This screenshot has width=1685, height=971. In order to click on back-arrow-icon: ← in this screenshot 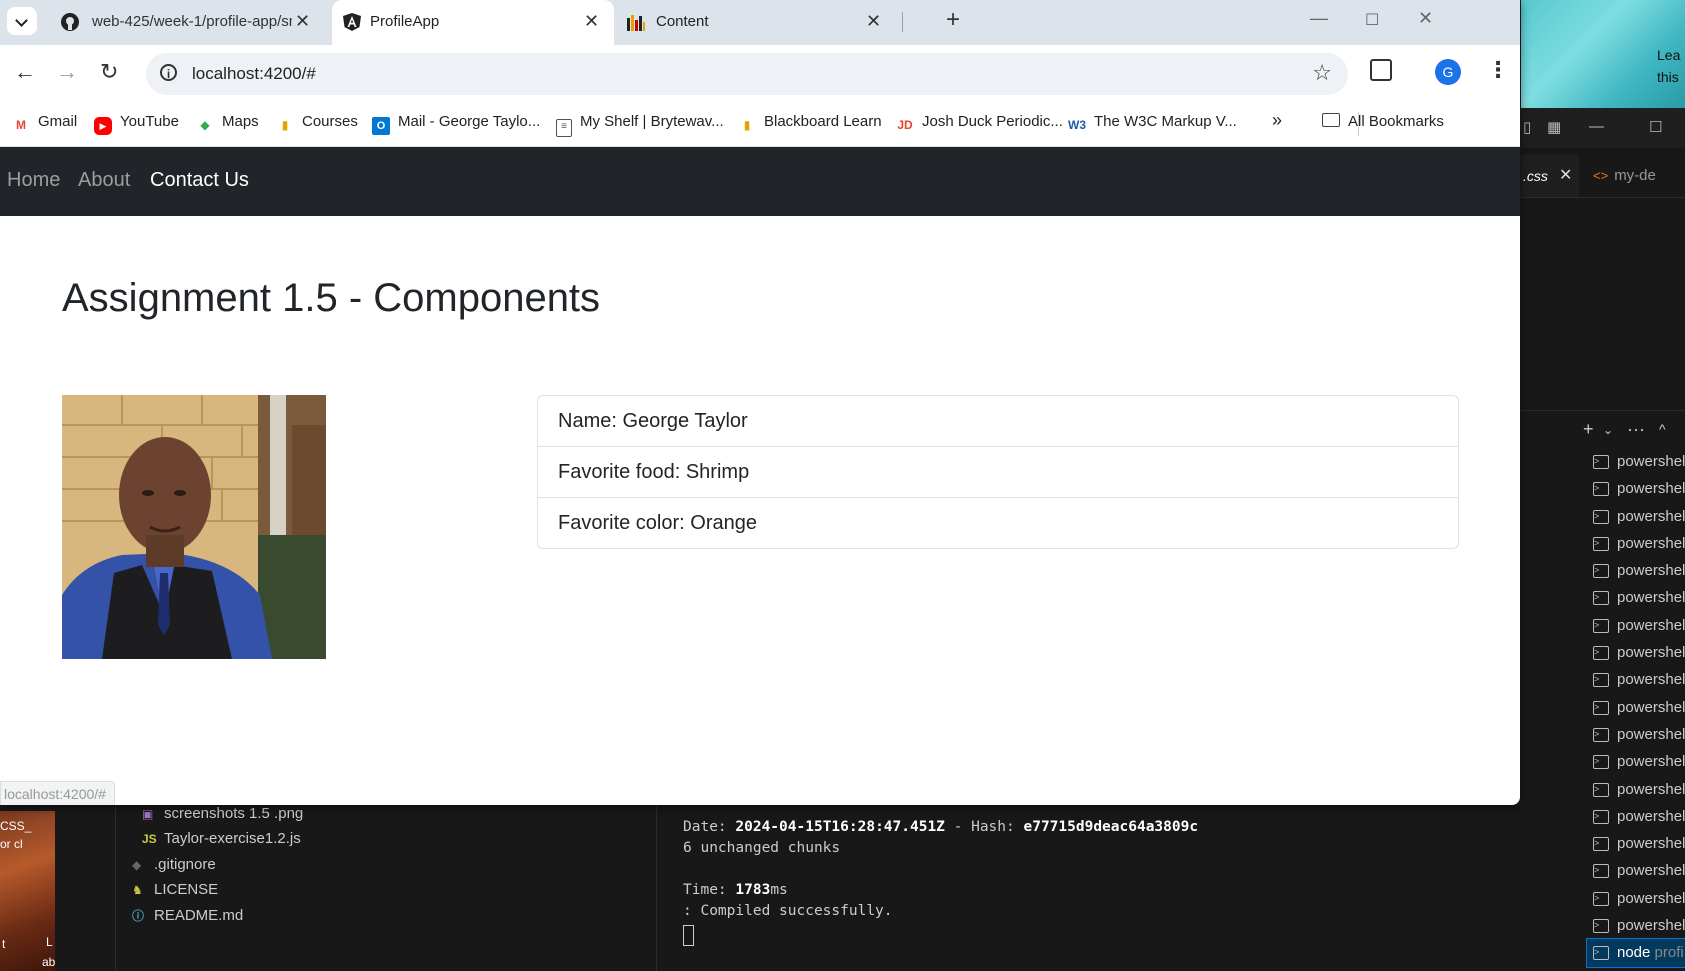, I will do `click(25, 72)`.